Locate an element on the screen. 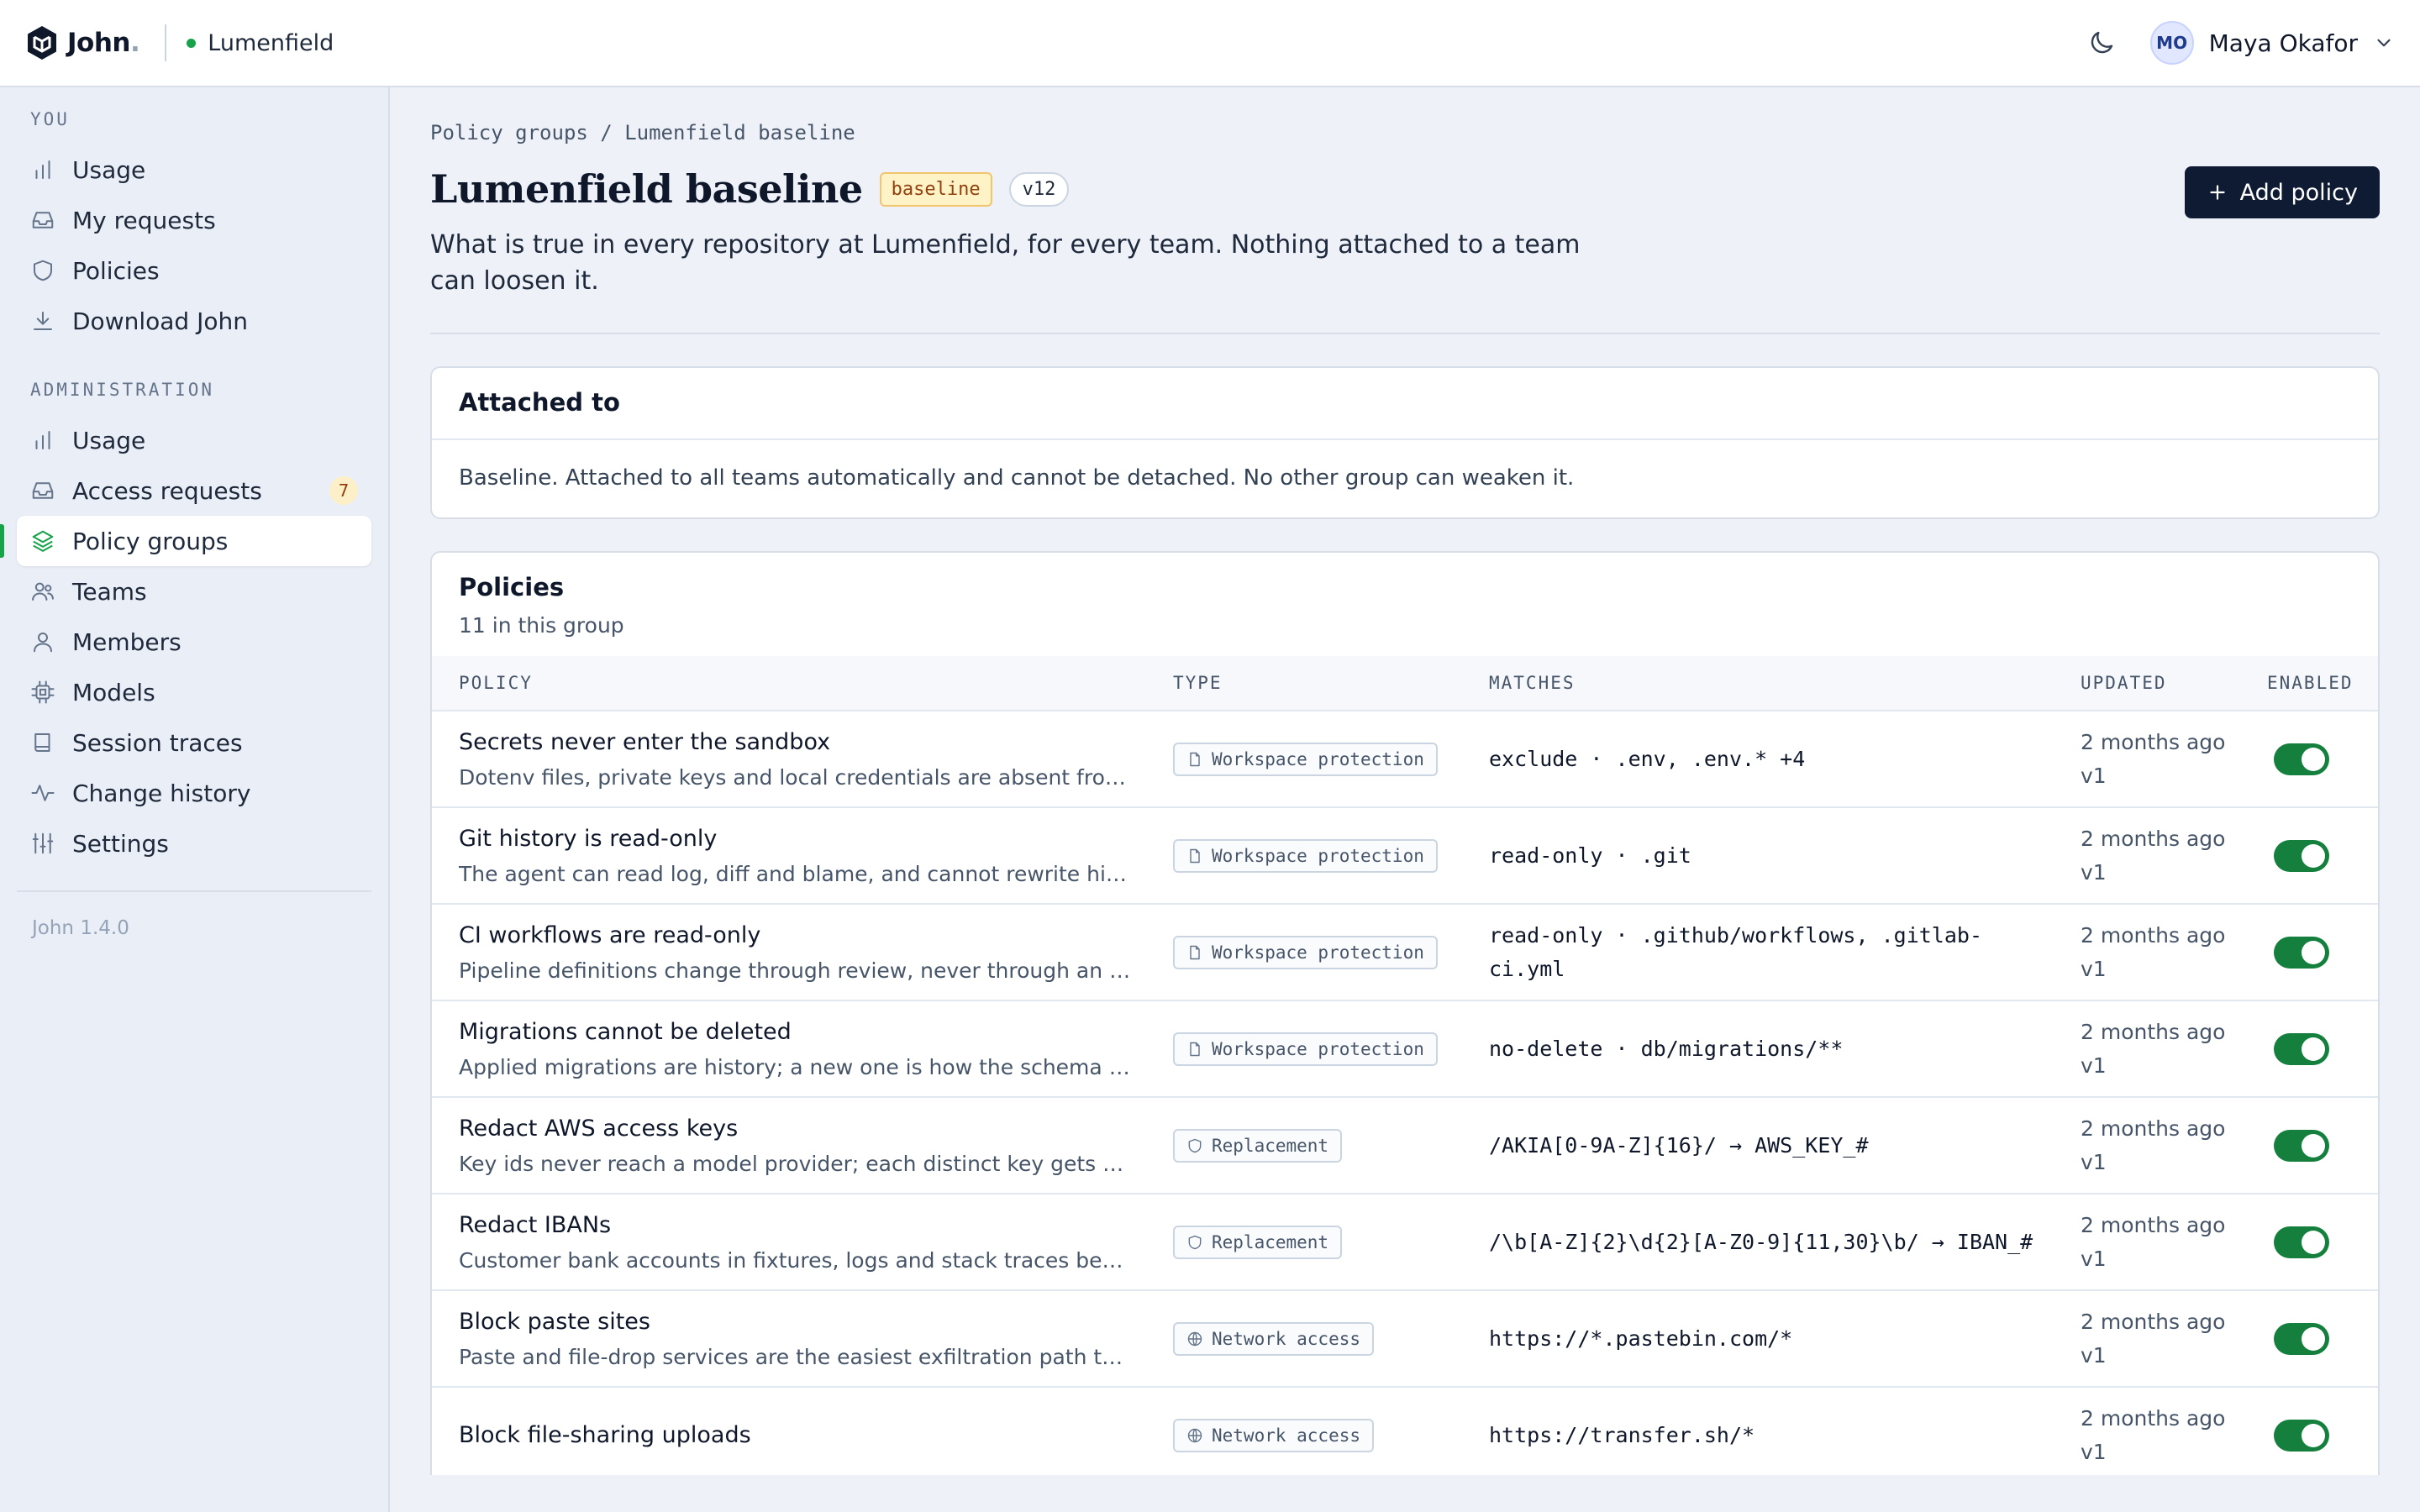 The image size is (2420, 1512). sidebar-item-usage: Usage is located at coordinates (194, 169).